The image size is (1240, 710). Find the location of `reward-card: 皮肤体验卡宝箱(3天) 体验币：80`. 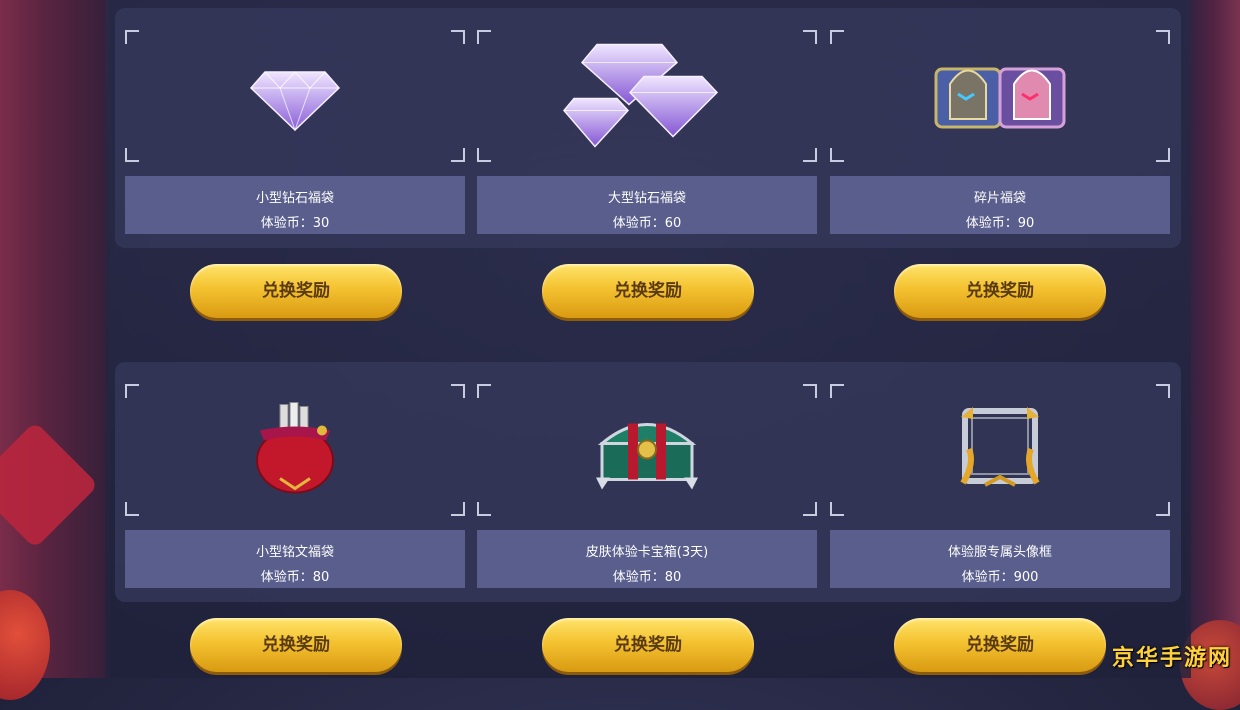

reward-card: 皮肤体验卡宝箱(3天) 体验币：80 is located at coordinates (647, 482).